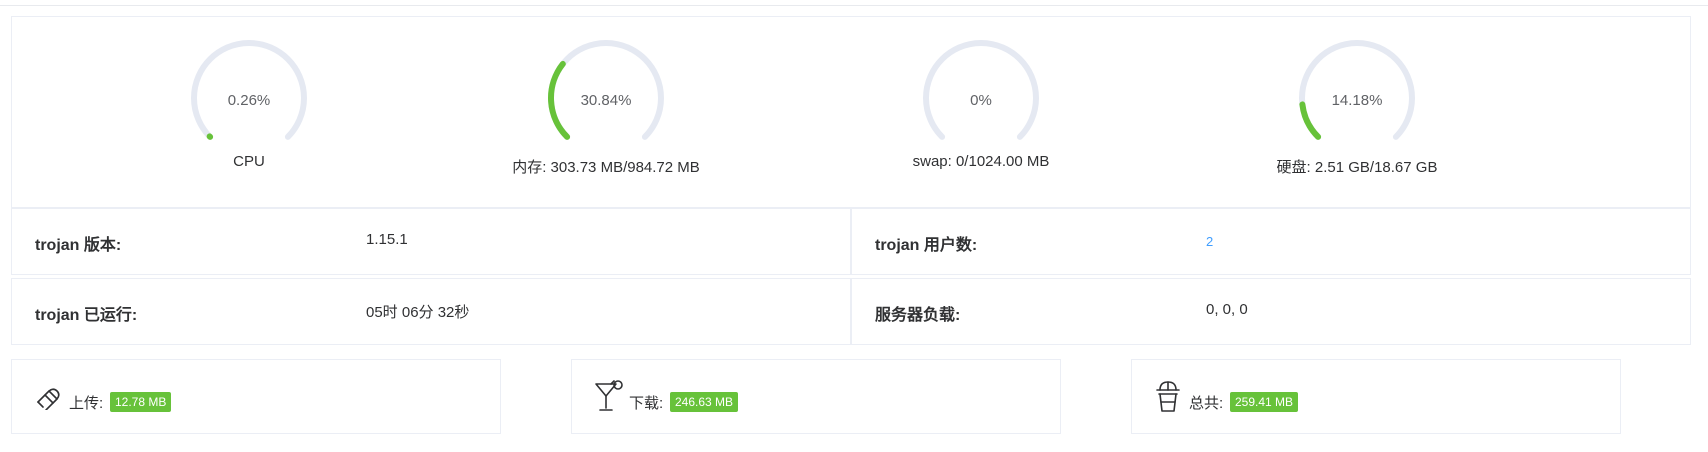 The width and height of the screenshot is (1708, 452). What do you see at coordinates (704, 402) in the screenshot?
I see `download-badge: 246.63 MB` at bounding box center [704, 402].